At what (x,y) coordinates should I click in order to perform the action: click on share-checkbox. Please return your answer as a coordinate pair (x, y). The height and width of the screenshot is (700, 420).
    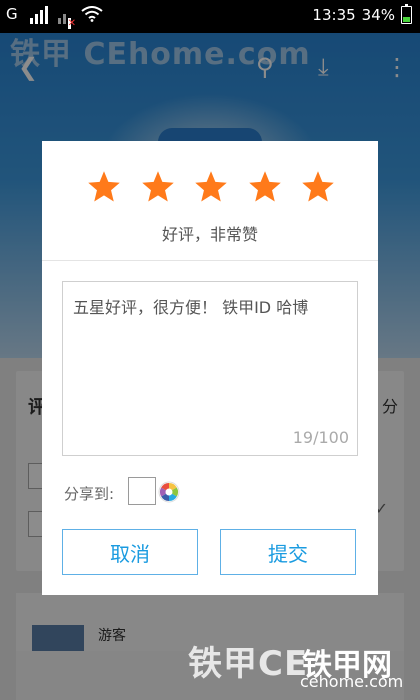
    Looking at the image, I should click on (142, 491).